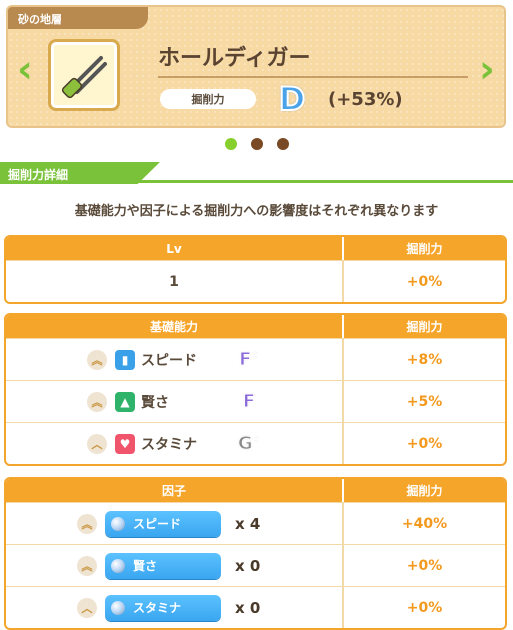 Image resolution: width=513 pixels, height=630 pixels. I want to click on table-row: ︽ ▮ スピード F+ +8%, so click(255, 359).